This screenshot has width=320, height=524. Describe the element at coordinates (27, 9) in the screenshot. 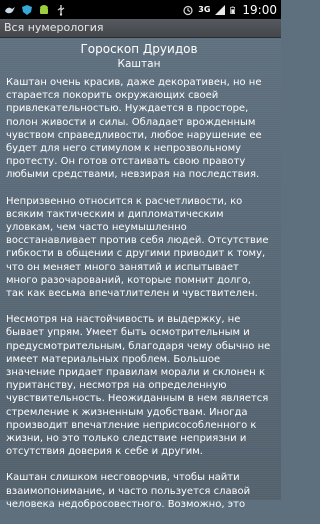

I see `shield-icon` at that location.